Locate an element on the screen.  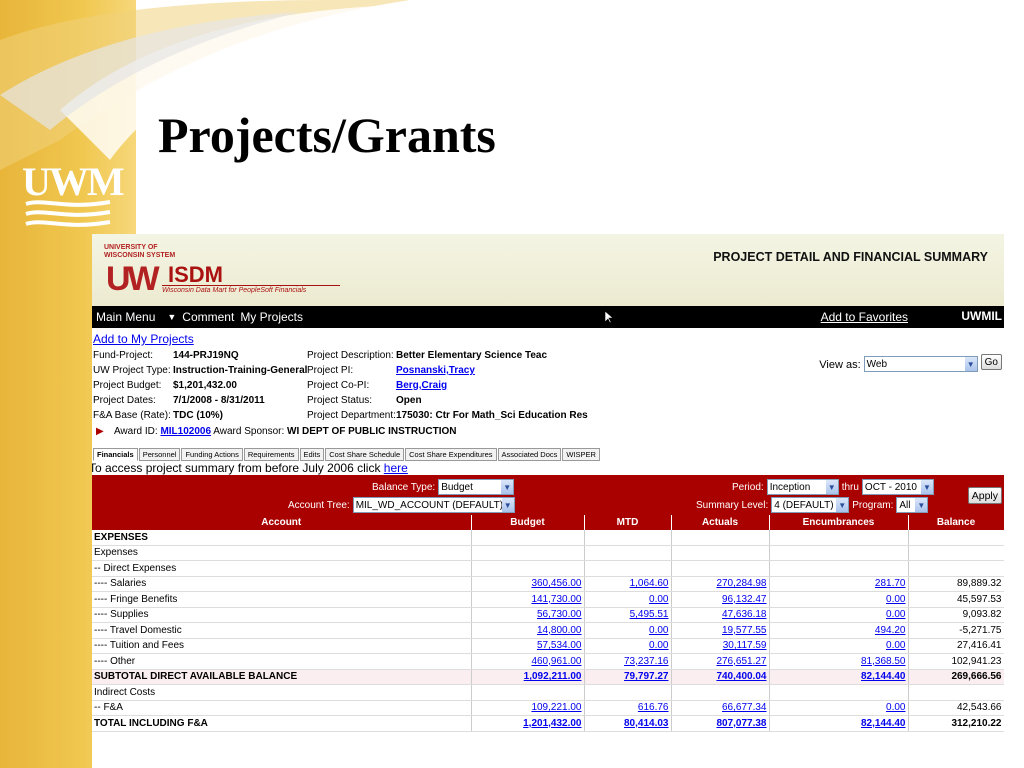
expand-arrow-icon: ▶ is located at coordinates (100, 431).